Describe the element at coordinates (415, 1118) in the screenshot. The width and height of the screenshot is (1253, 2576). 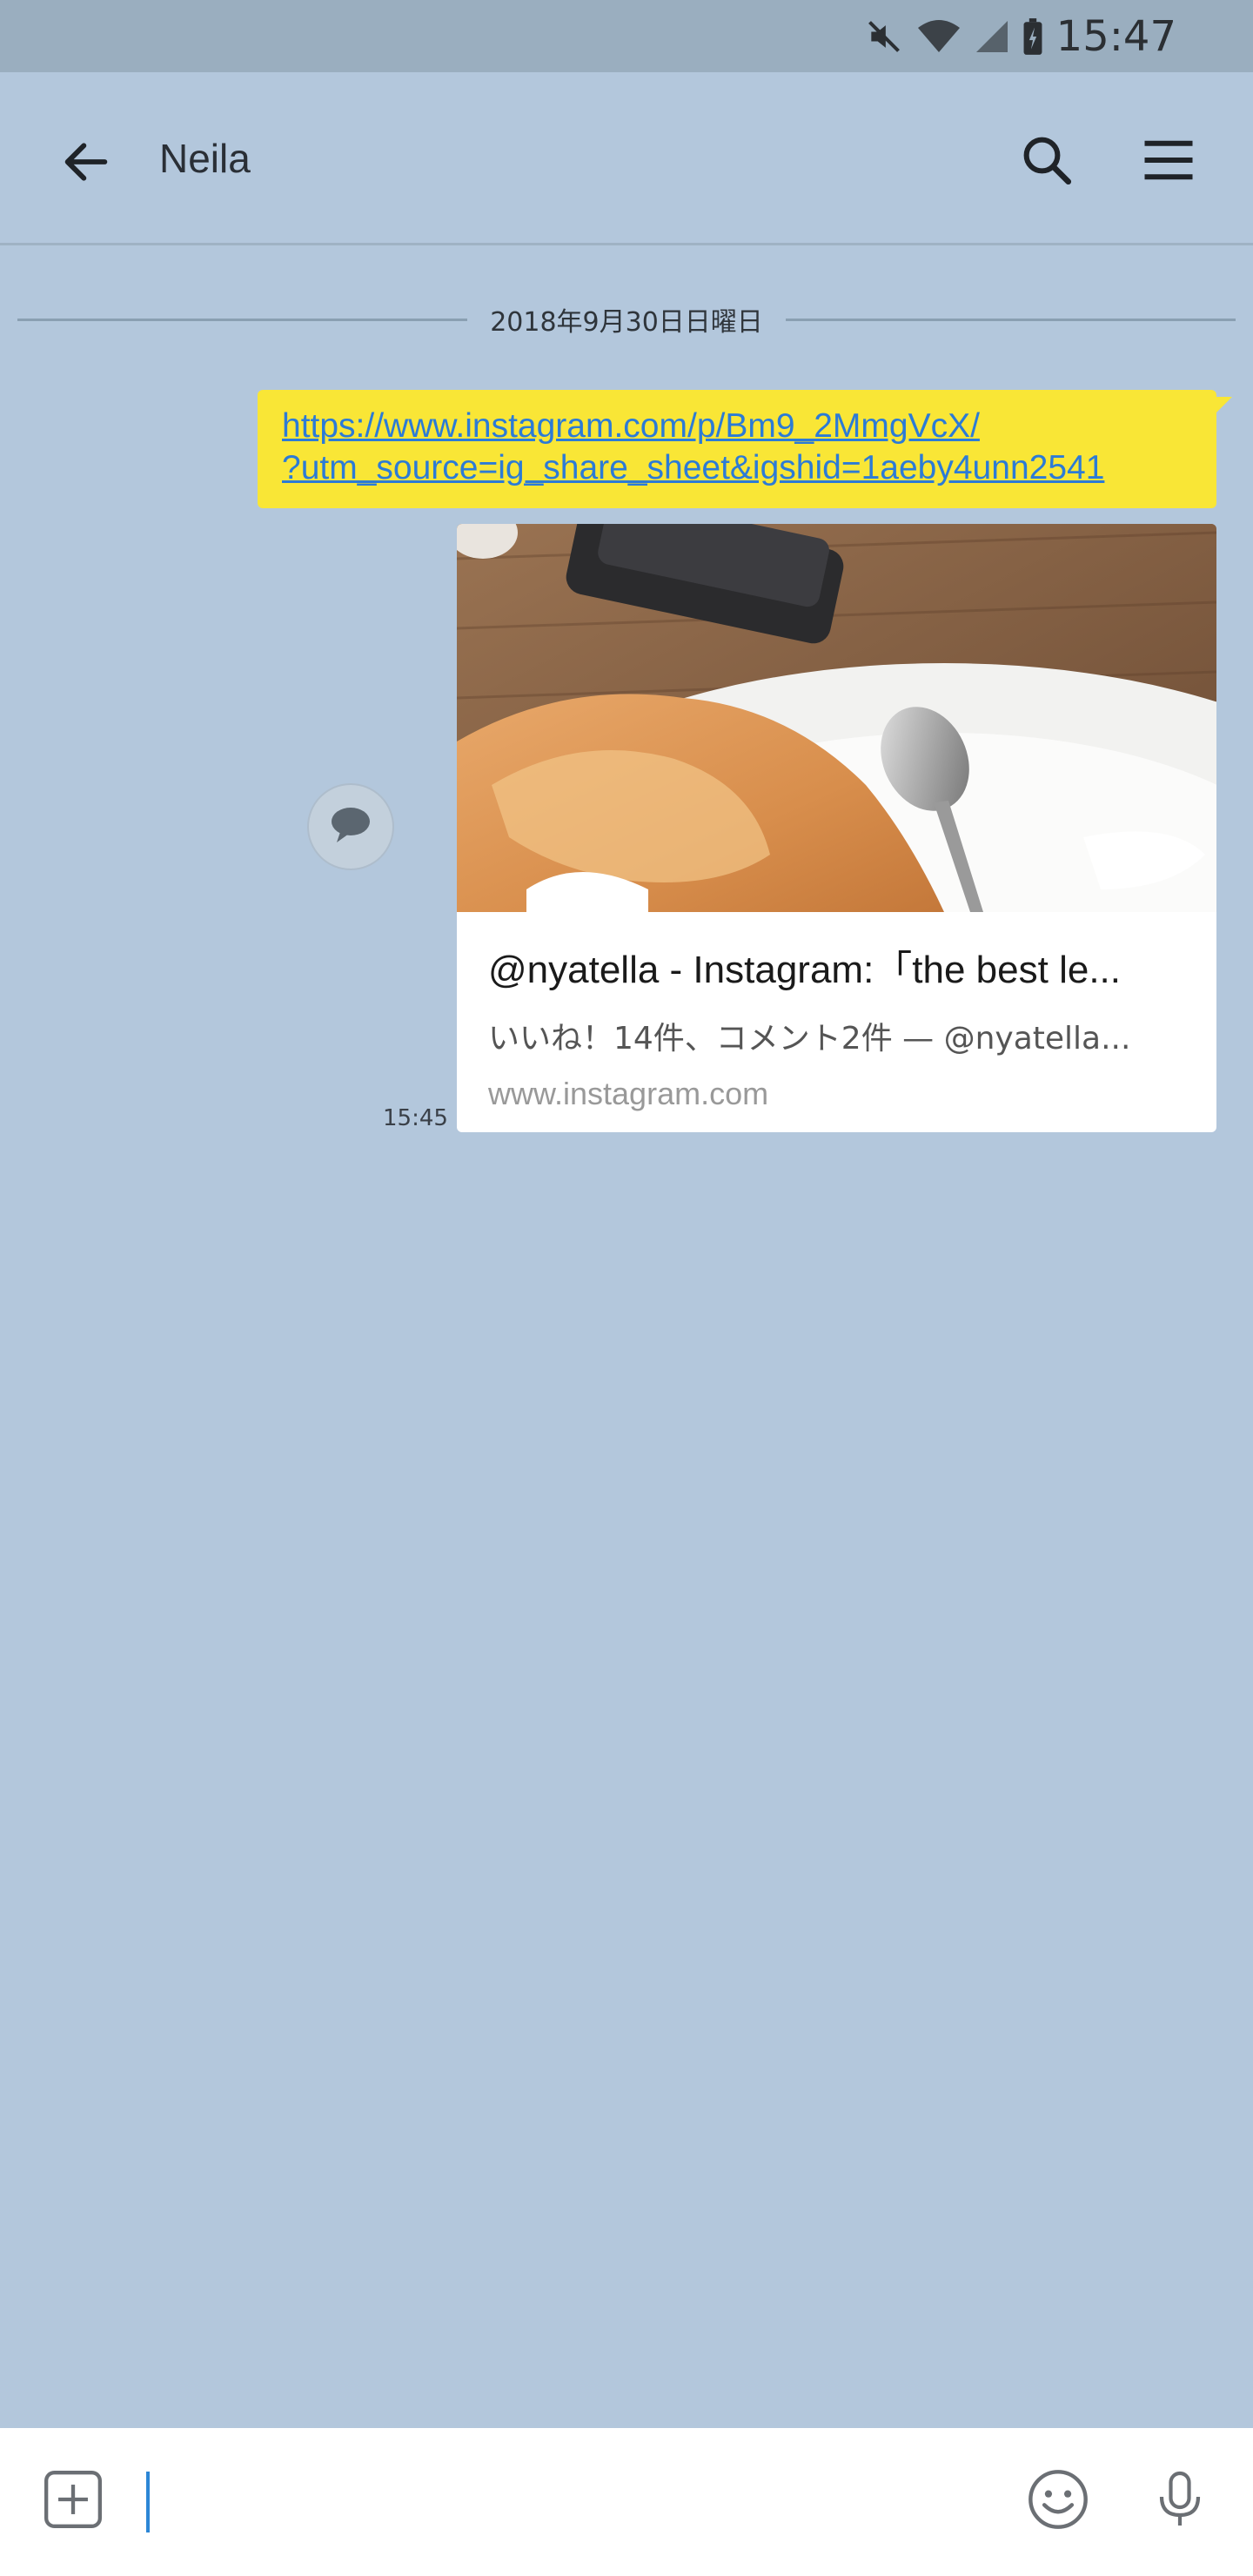
I see `message-timestamp: 15:45` at that location.